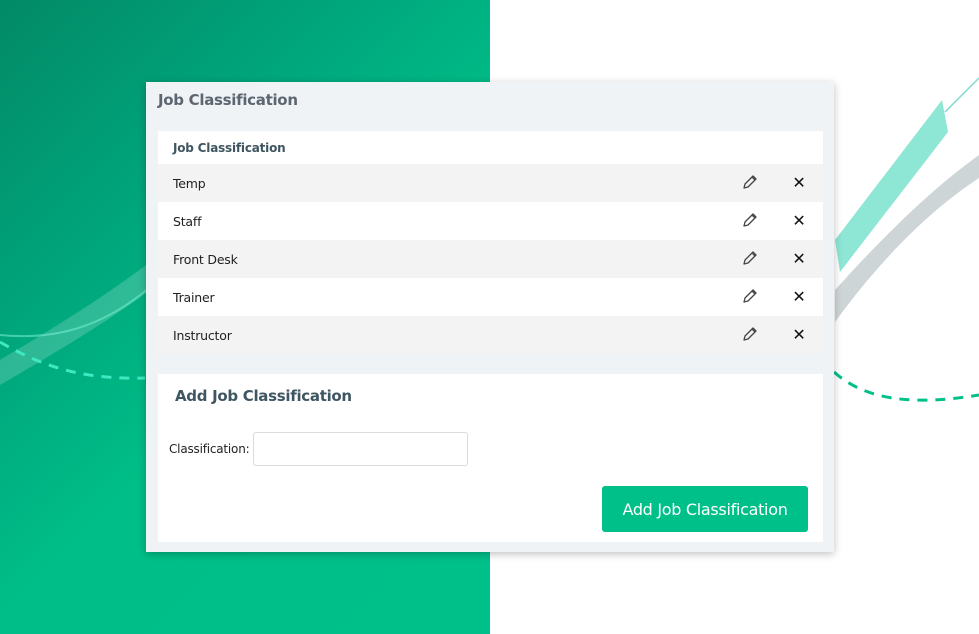 This screenshot has height=634, width=979. What do you see at coordinates (490, 297) in the screenshot?
I see `table-row: Trainer ✕` at bounding box center [490, 297].